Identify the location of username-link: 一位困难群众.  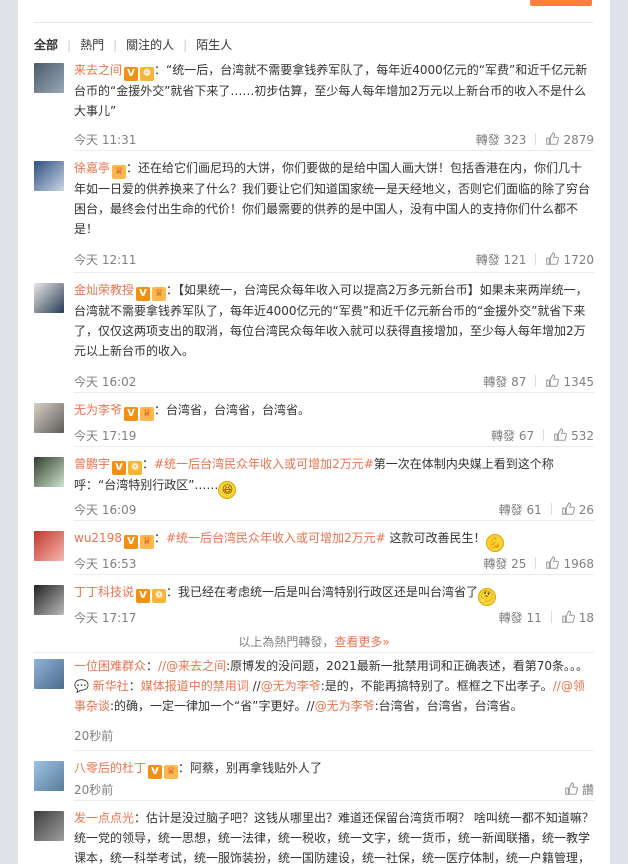
(110, 666).